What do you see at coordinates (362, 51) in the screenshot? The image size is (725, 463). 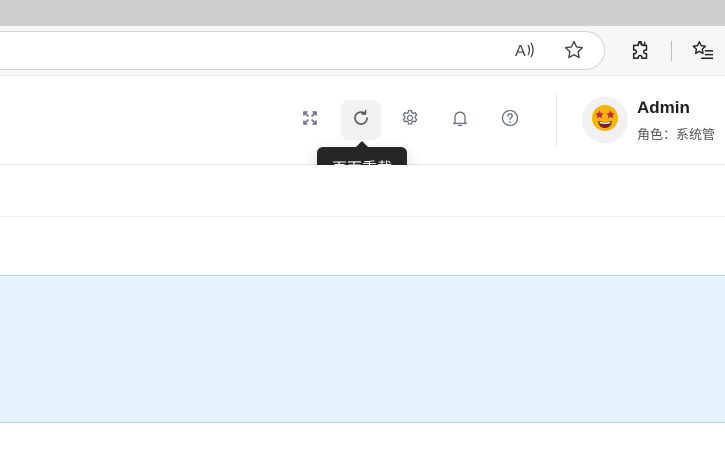 I see `browser-toolbar: A` at bounding box center [362, 51].